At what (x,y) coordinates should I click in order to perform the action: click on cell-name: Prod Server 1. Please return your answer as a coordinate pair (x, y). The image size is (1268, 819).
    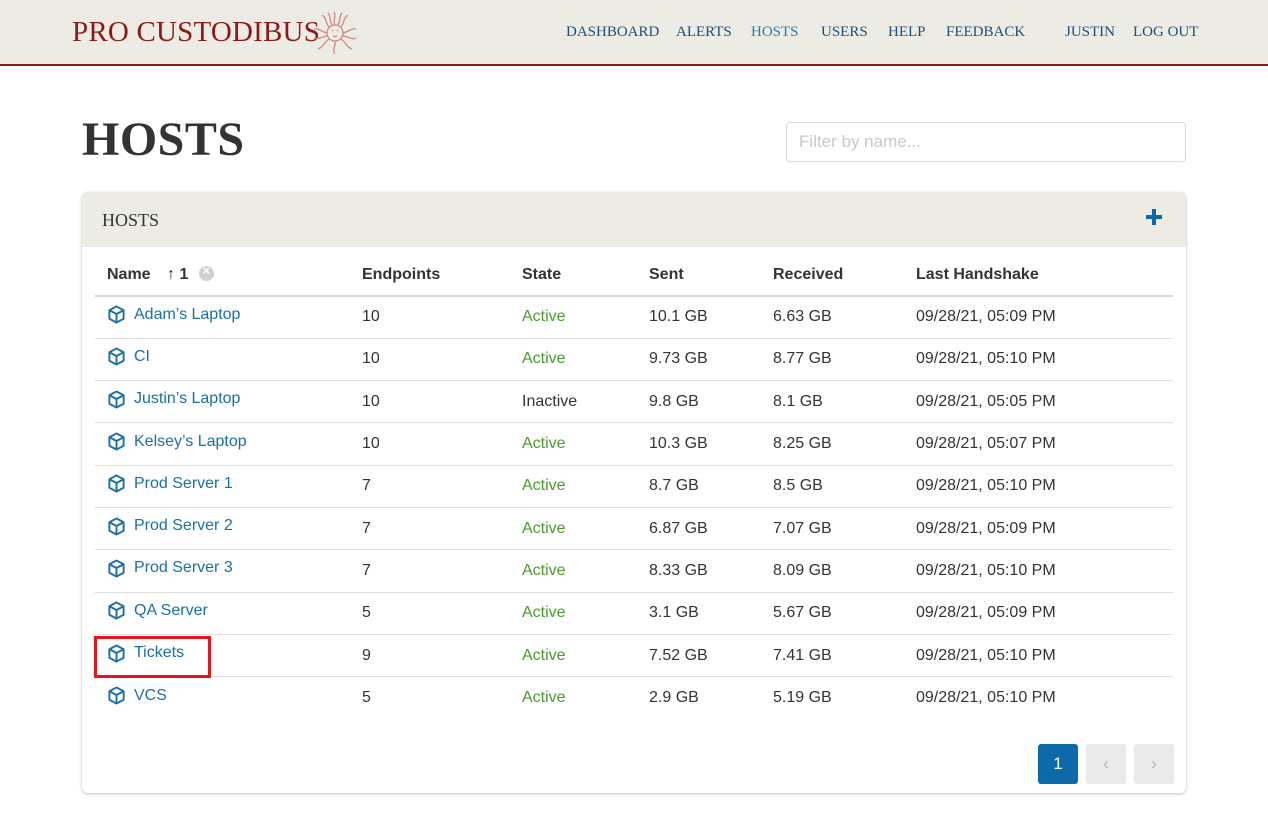
    Looking at the image, I should click on (222, 486).